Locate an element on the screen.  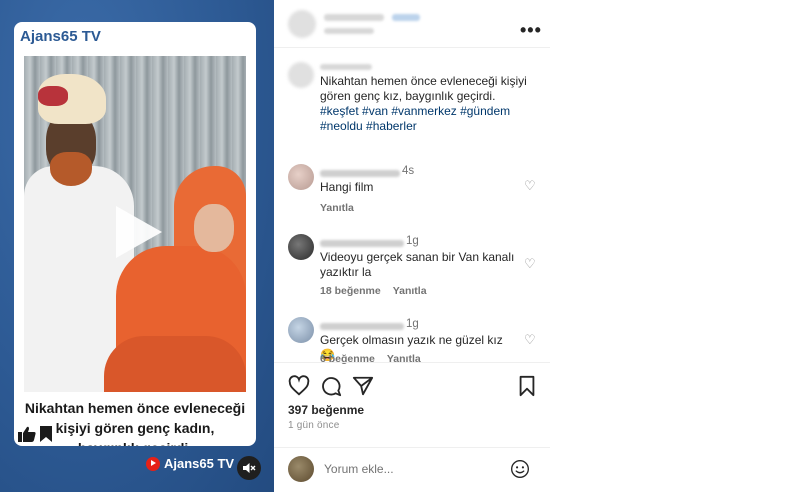
comment-input is located at coordinates (414, 469).